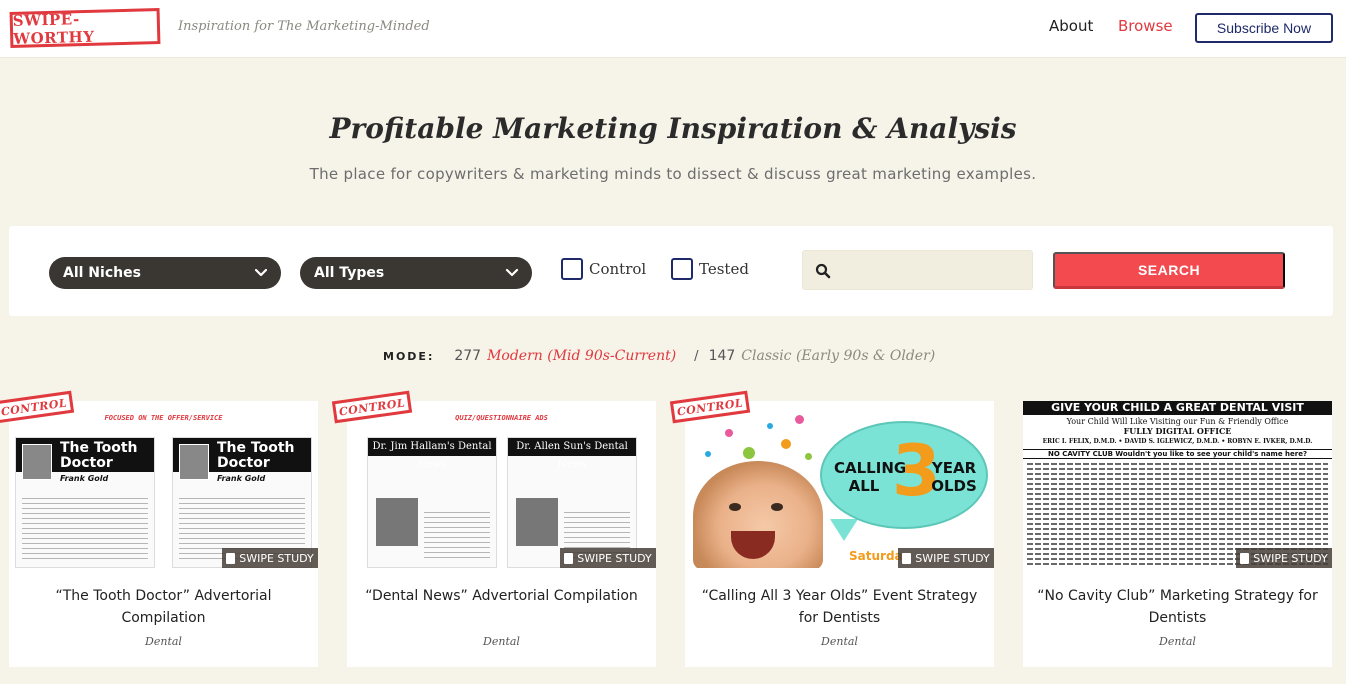 The image size is (1346, 684). Describe the element at coordinates (870, 477) in the screenshot. I see `bubble-text-left: CALLING ALL` at that location.